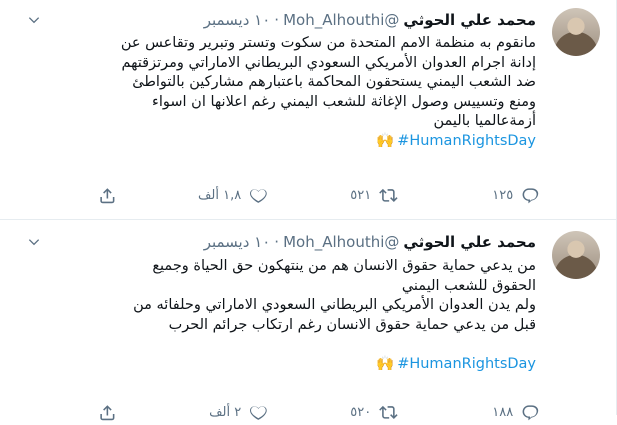 Image resolution: width=617 pixels, height=425 pixels. Describe the element at coordinates (516, 195) in the screenshot. I see `reply-button: ١٢٥` at that location.